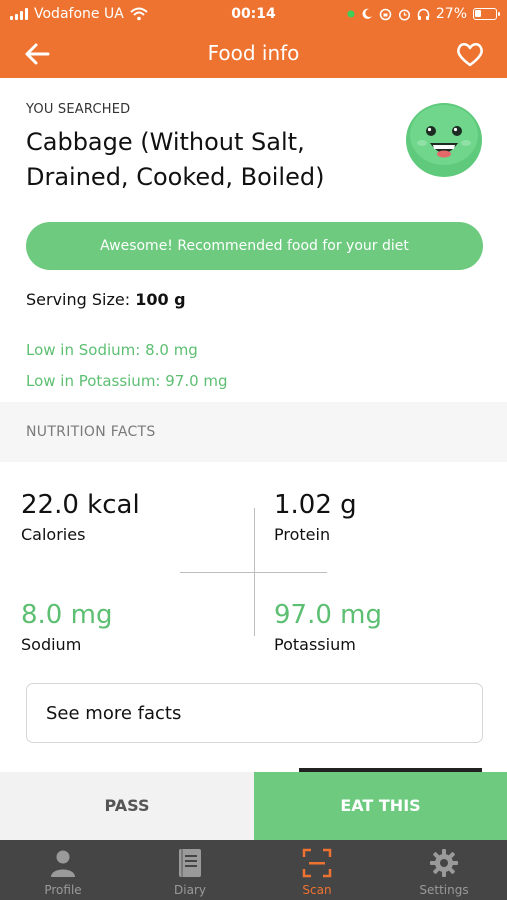 This screenshot has width=507, height=900. Describe the element at coordinates (112, 350) in the screenshot. I see `low-sodium-badge: Low in Sodium: 8.0 mg` at that location.